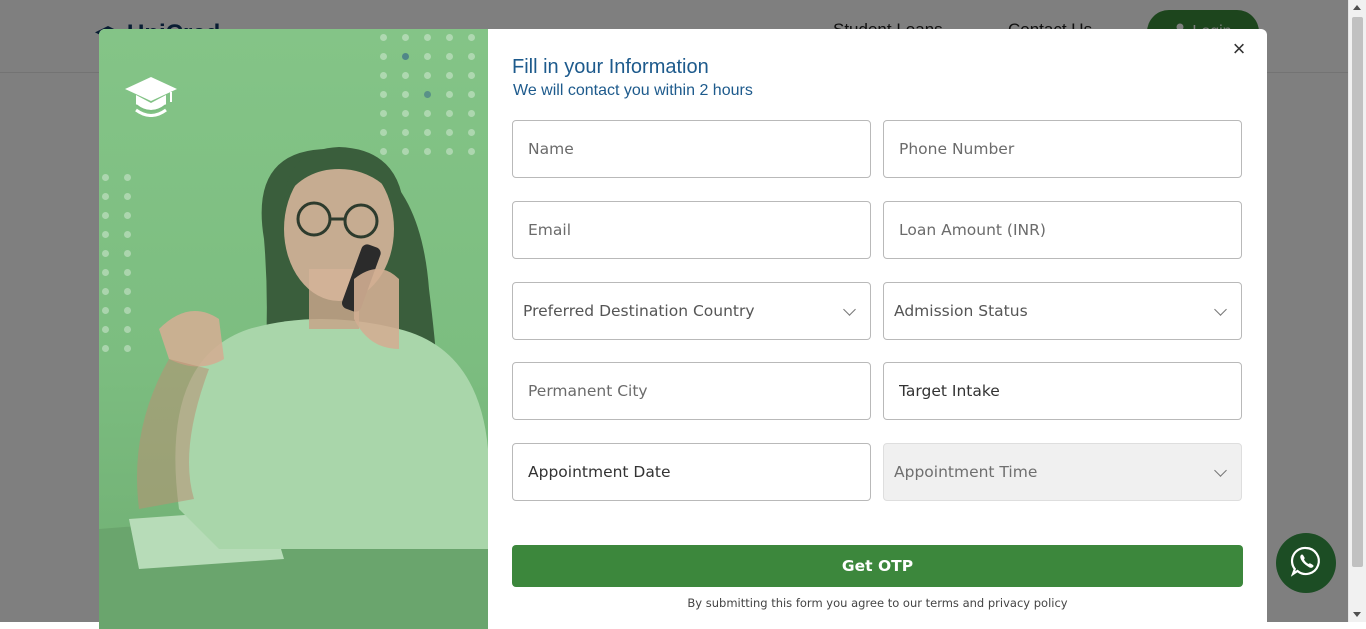 This screenshot has height=629, width=1366. Describe the element at coordinates (877, 566) in the screenshot. I see `get-otp-button: Get OTP` at that location.